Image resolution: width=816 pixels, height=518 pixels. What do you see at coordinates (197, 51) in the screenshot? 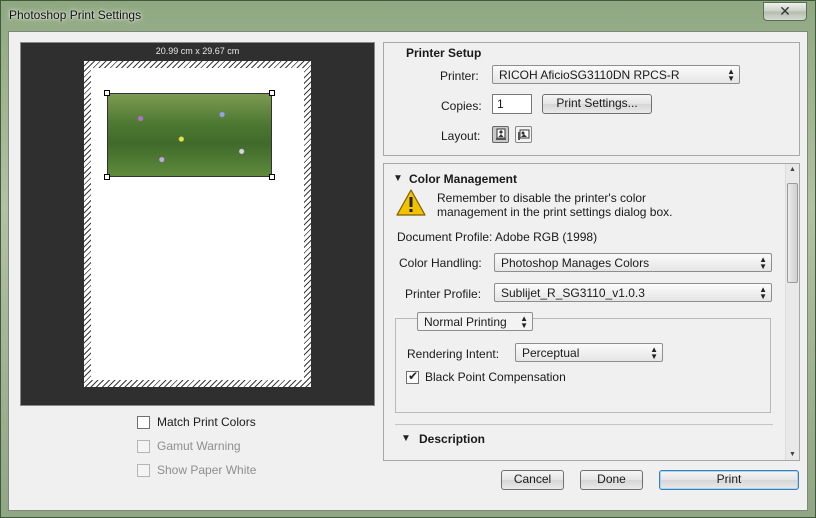
I see `paper-dimensions: 20.99 cm x 29.67 cm` at bounding box center [197, 51].